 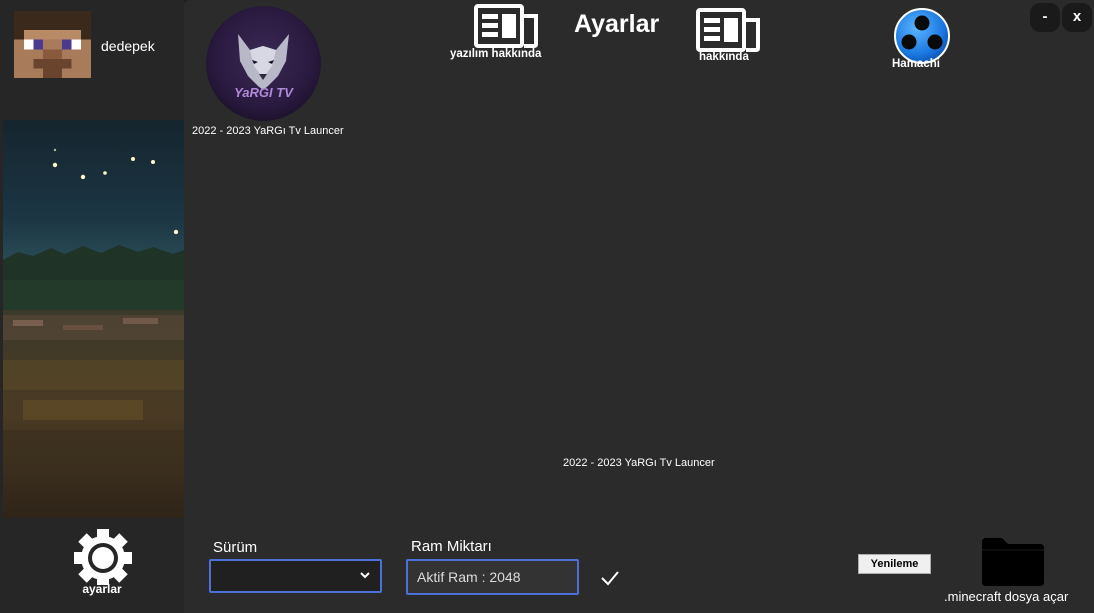 What do you see at coordinates (916, 64) in the screenshot?
I see `hamachi-label: Hamachi` at bounding box center [916, 64].